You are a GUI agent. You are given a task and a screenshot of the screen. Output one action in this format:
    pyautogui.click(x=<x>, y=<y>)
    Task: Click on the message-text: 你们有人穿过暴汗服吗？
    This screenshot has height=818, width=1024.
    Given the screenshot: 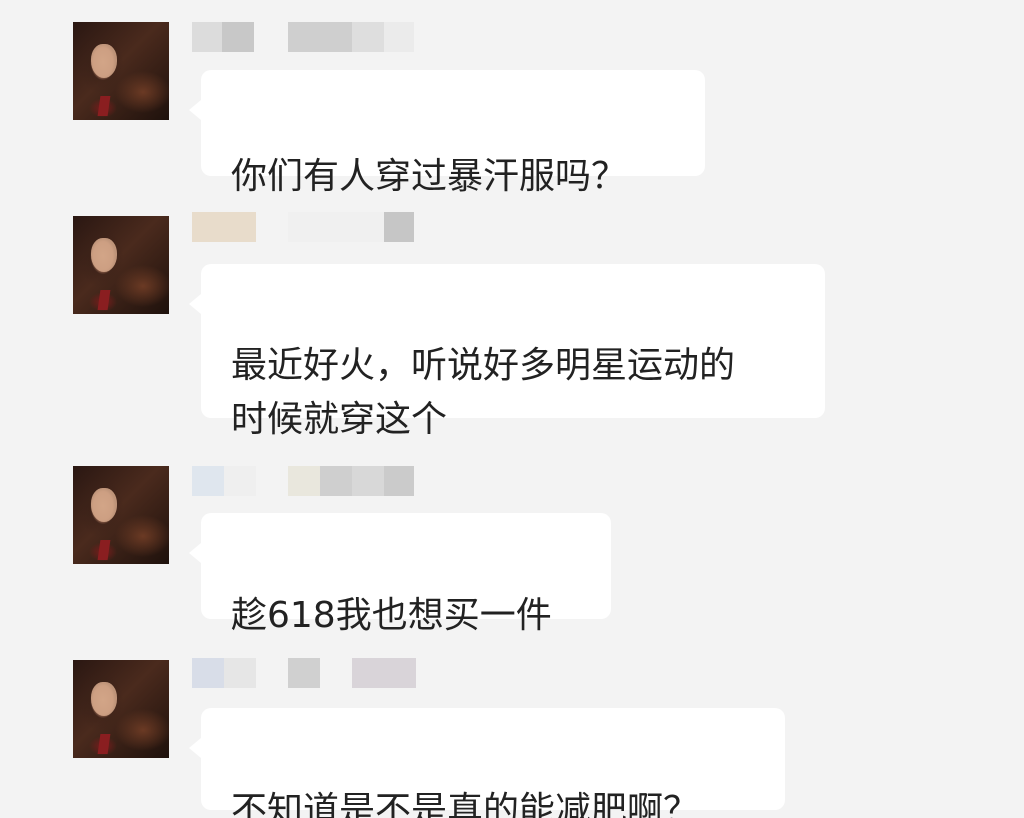 What is the action you would take?
    pyautogui.click(x=429, y=176)
    